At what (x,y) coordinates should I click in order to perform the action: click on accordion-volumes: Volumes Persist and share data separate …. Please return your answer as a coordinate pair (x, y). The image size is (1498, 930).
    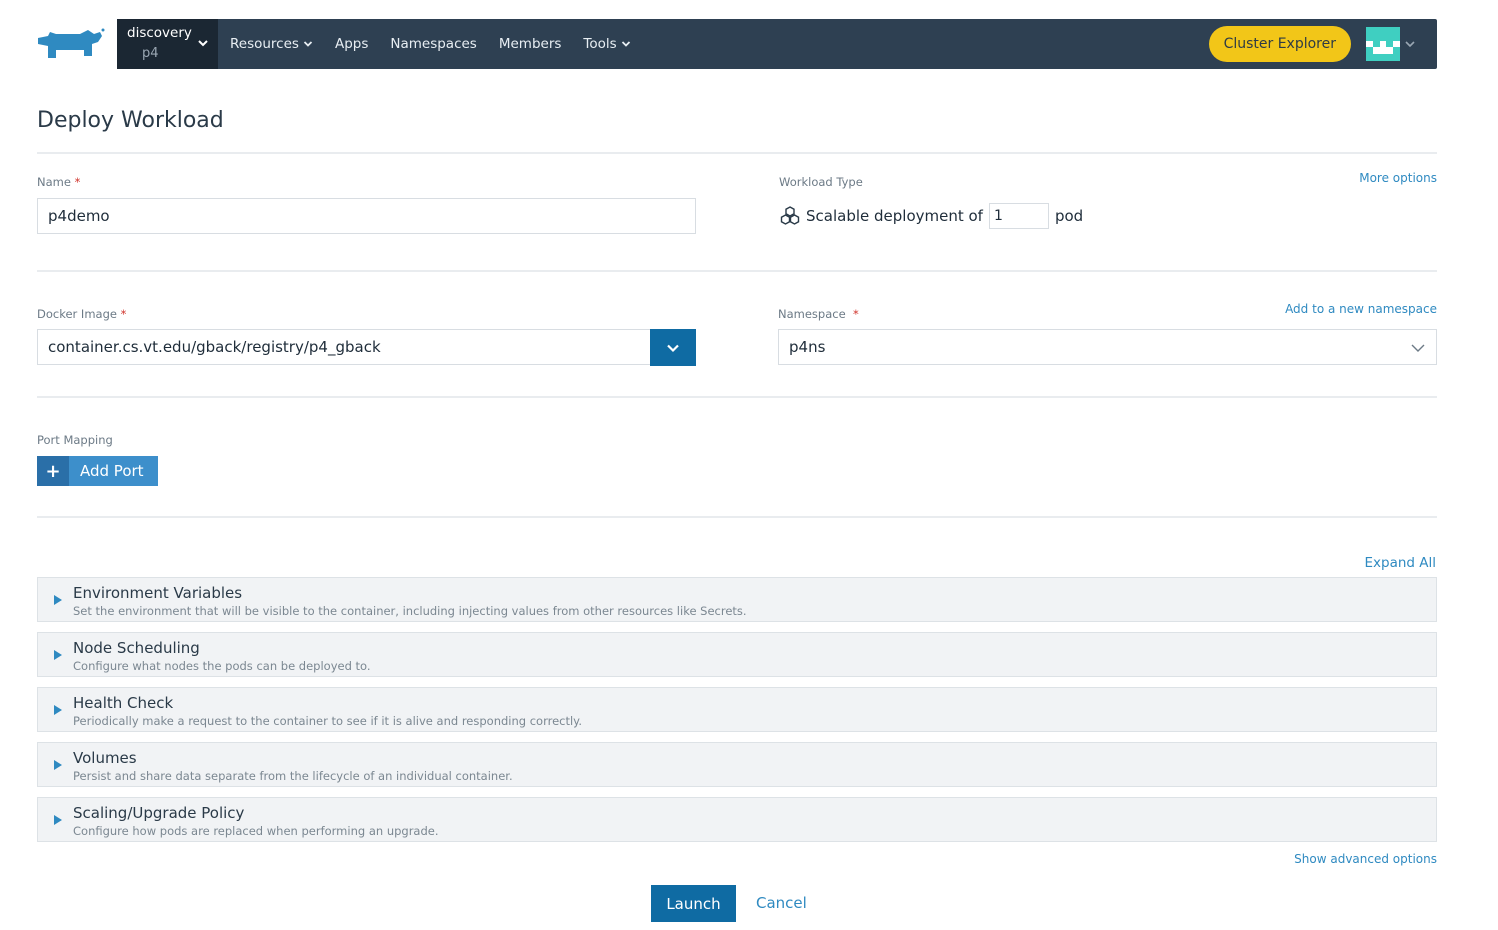
    Looking at the image, I should click on (737, 764).